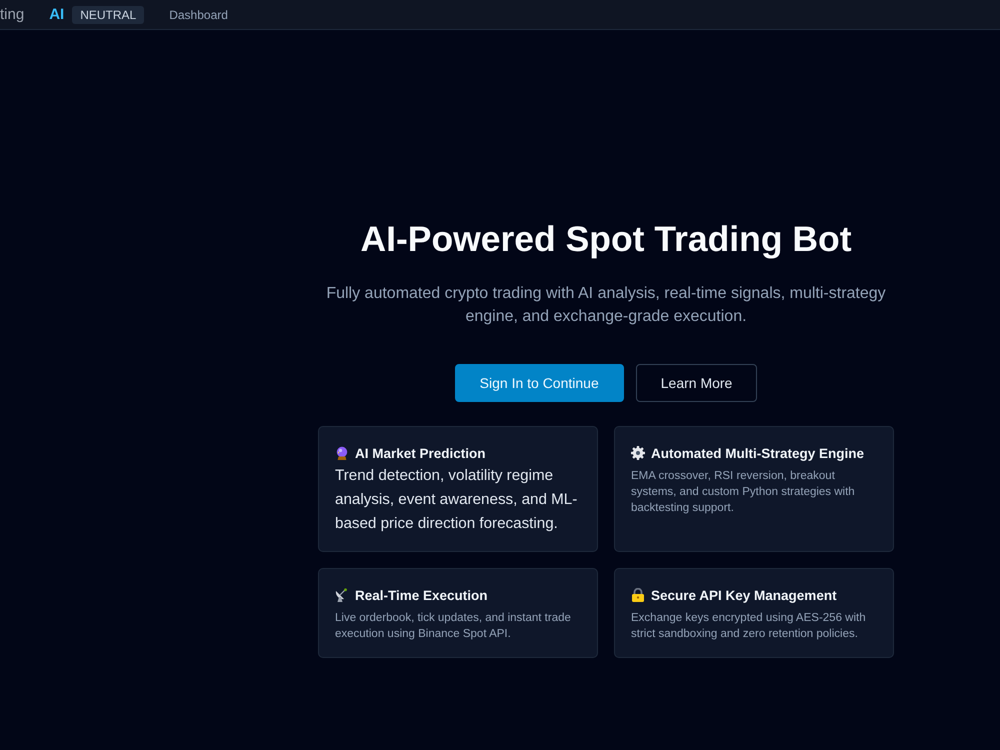 Image resolution: width=1000 pixels, height=750 pixels. Describe the element at coordinates (342, 453) in the screenshot. I see `crystal-ball-icon` at that location.